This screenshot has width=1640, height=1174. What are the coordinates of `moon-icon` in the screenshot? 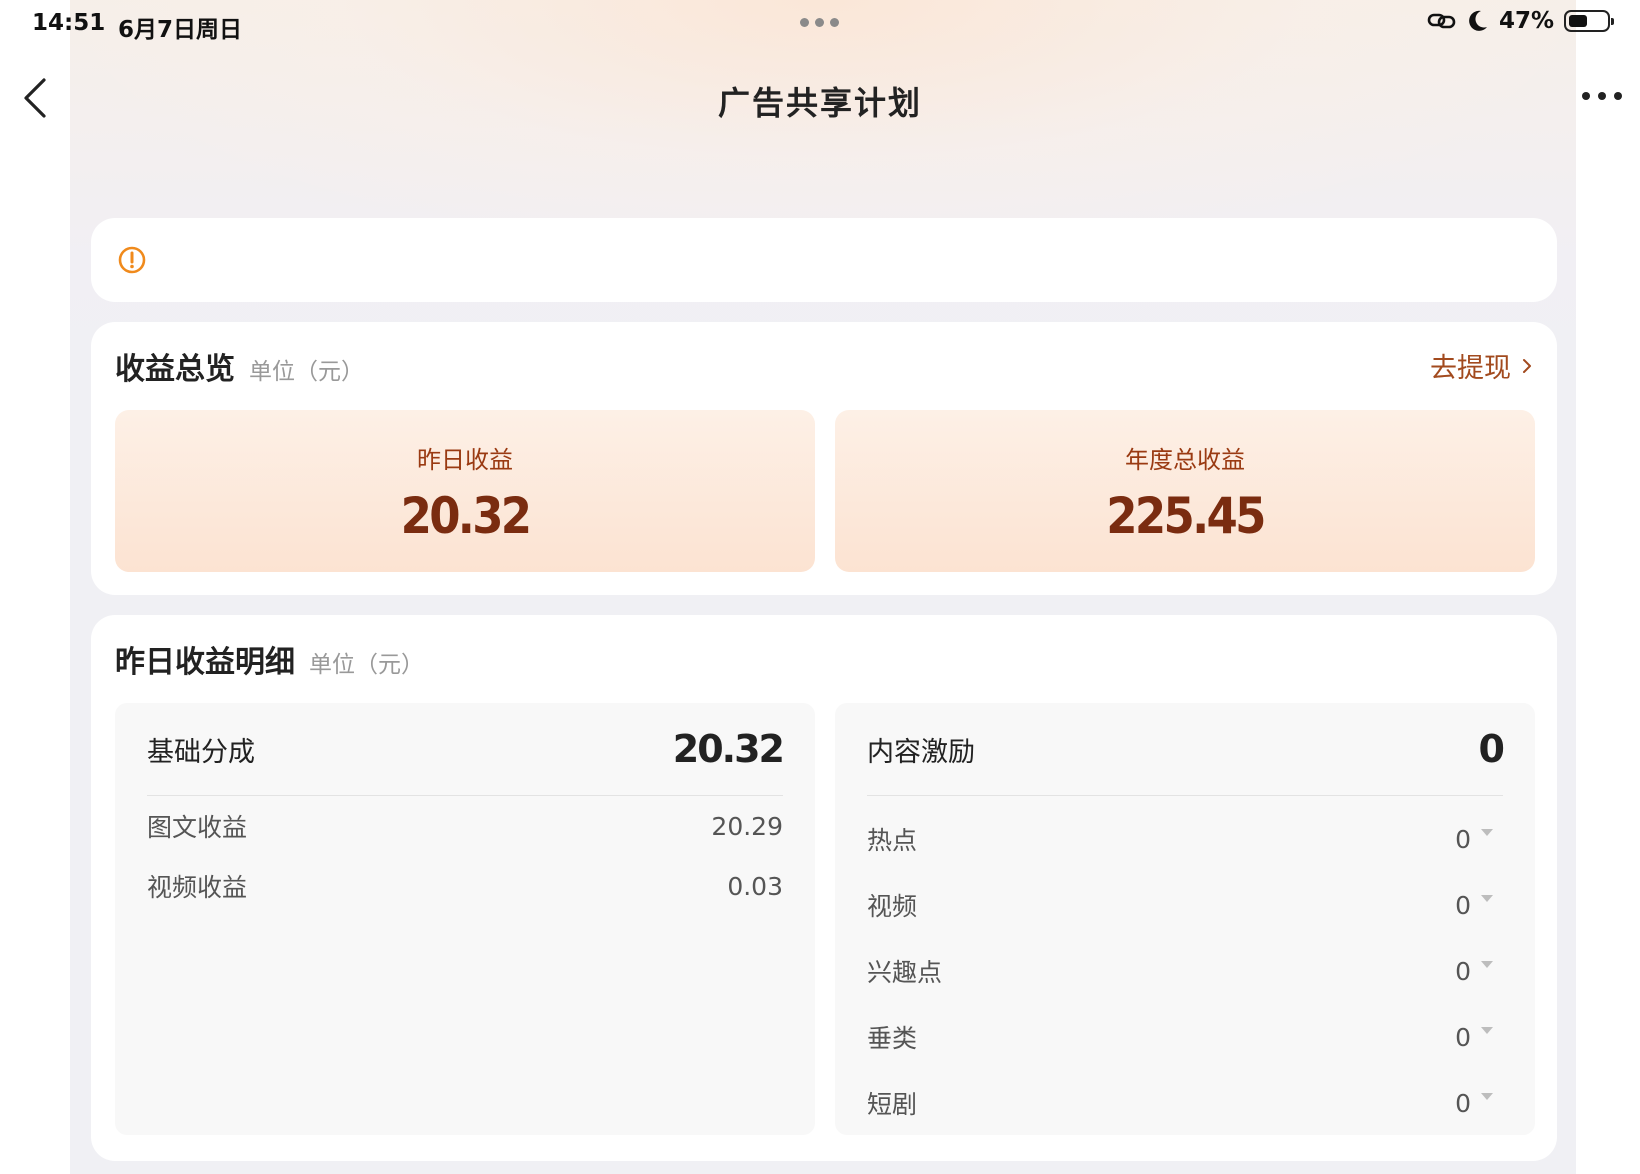 It's located at (1478, 20).